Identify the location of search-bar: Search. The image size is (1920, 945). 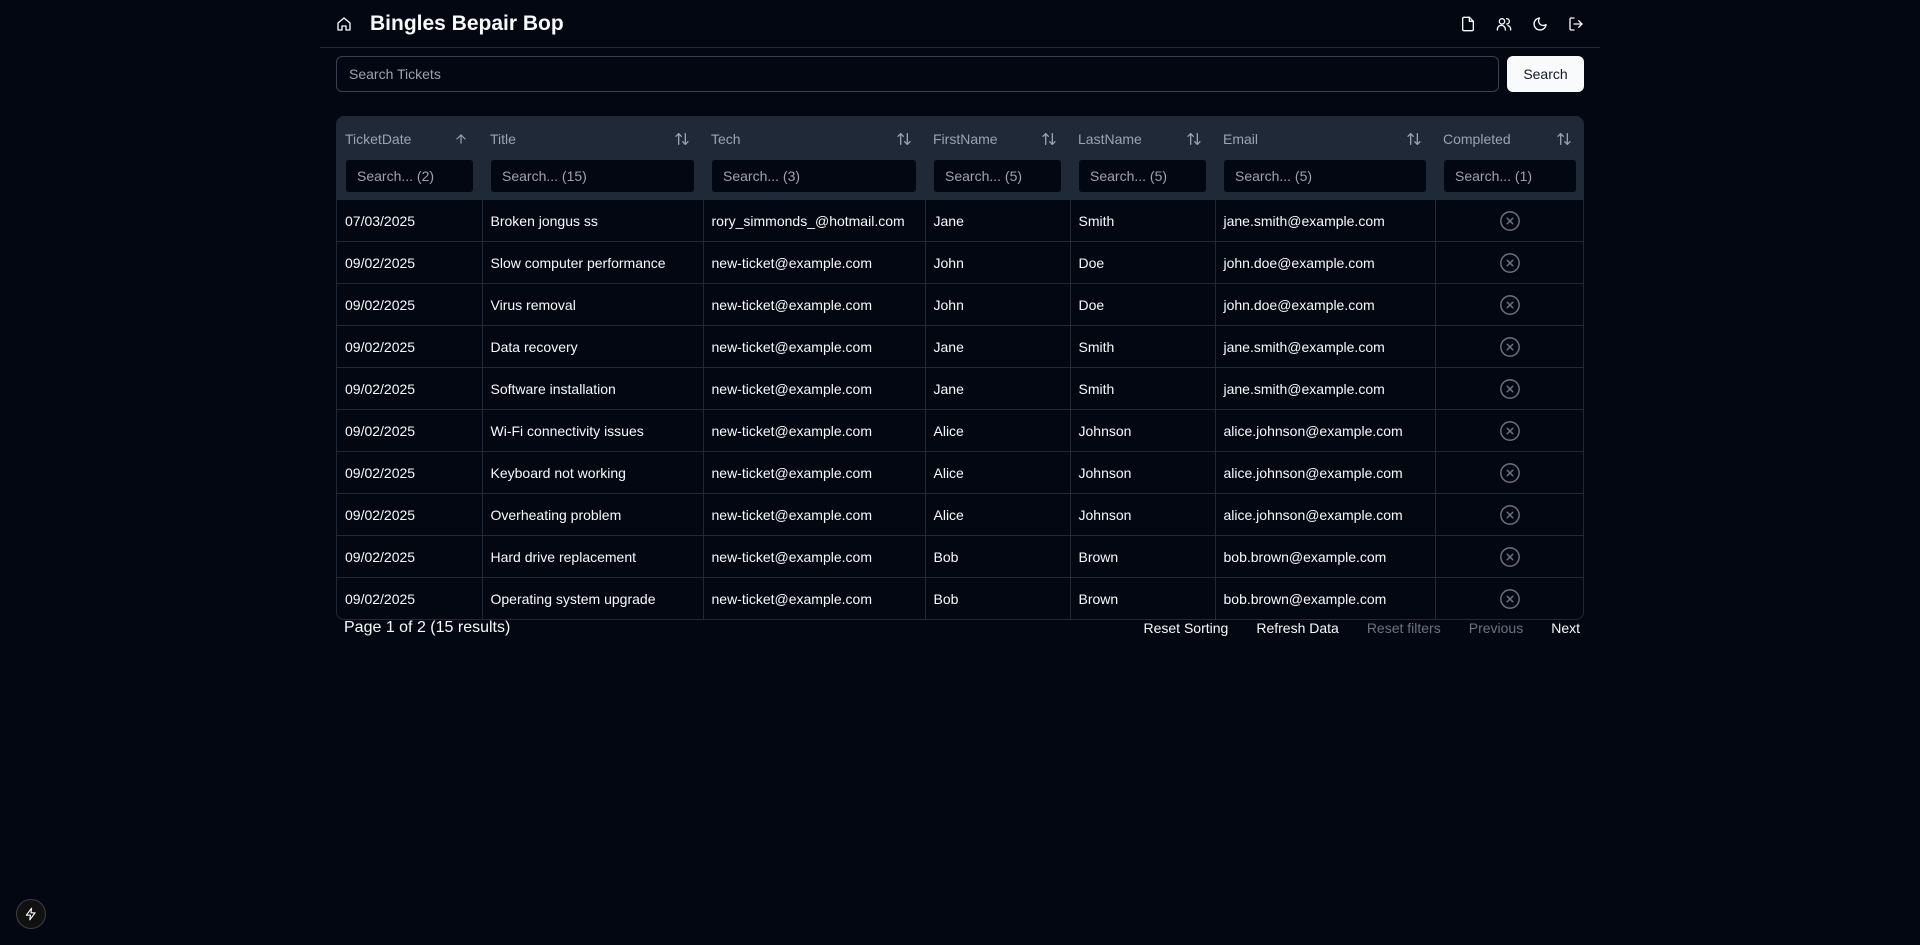
(960, 74).